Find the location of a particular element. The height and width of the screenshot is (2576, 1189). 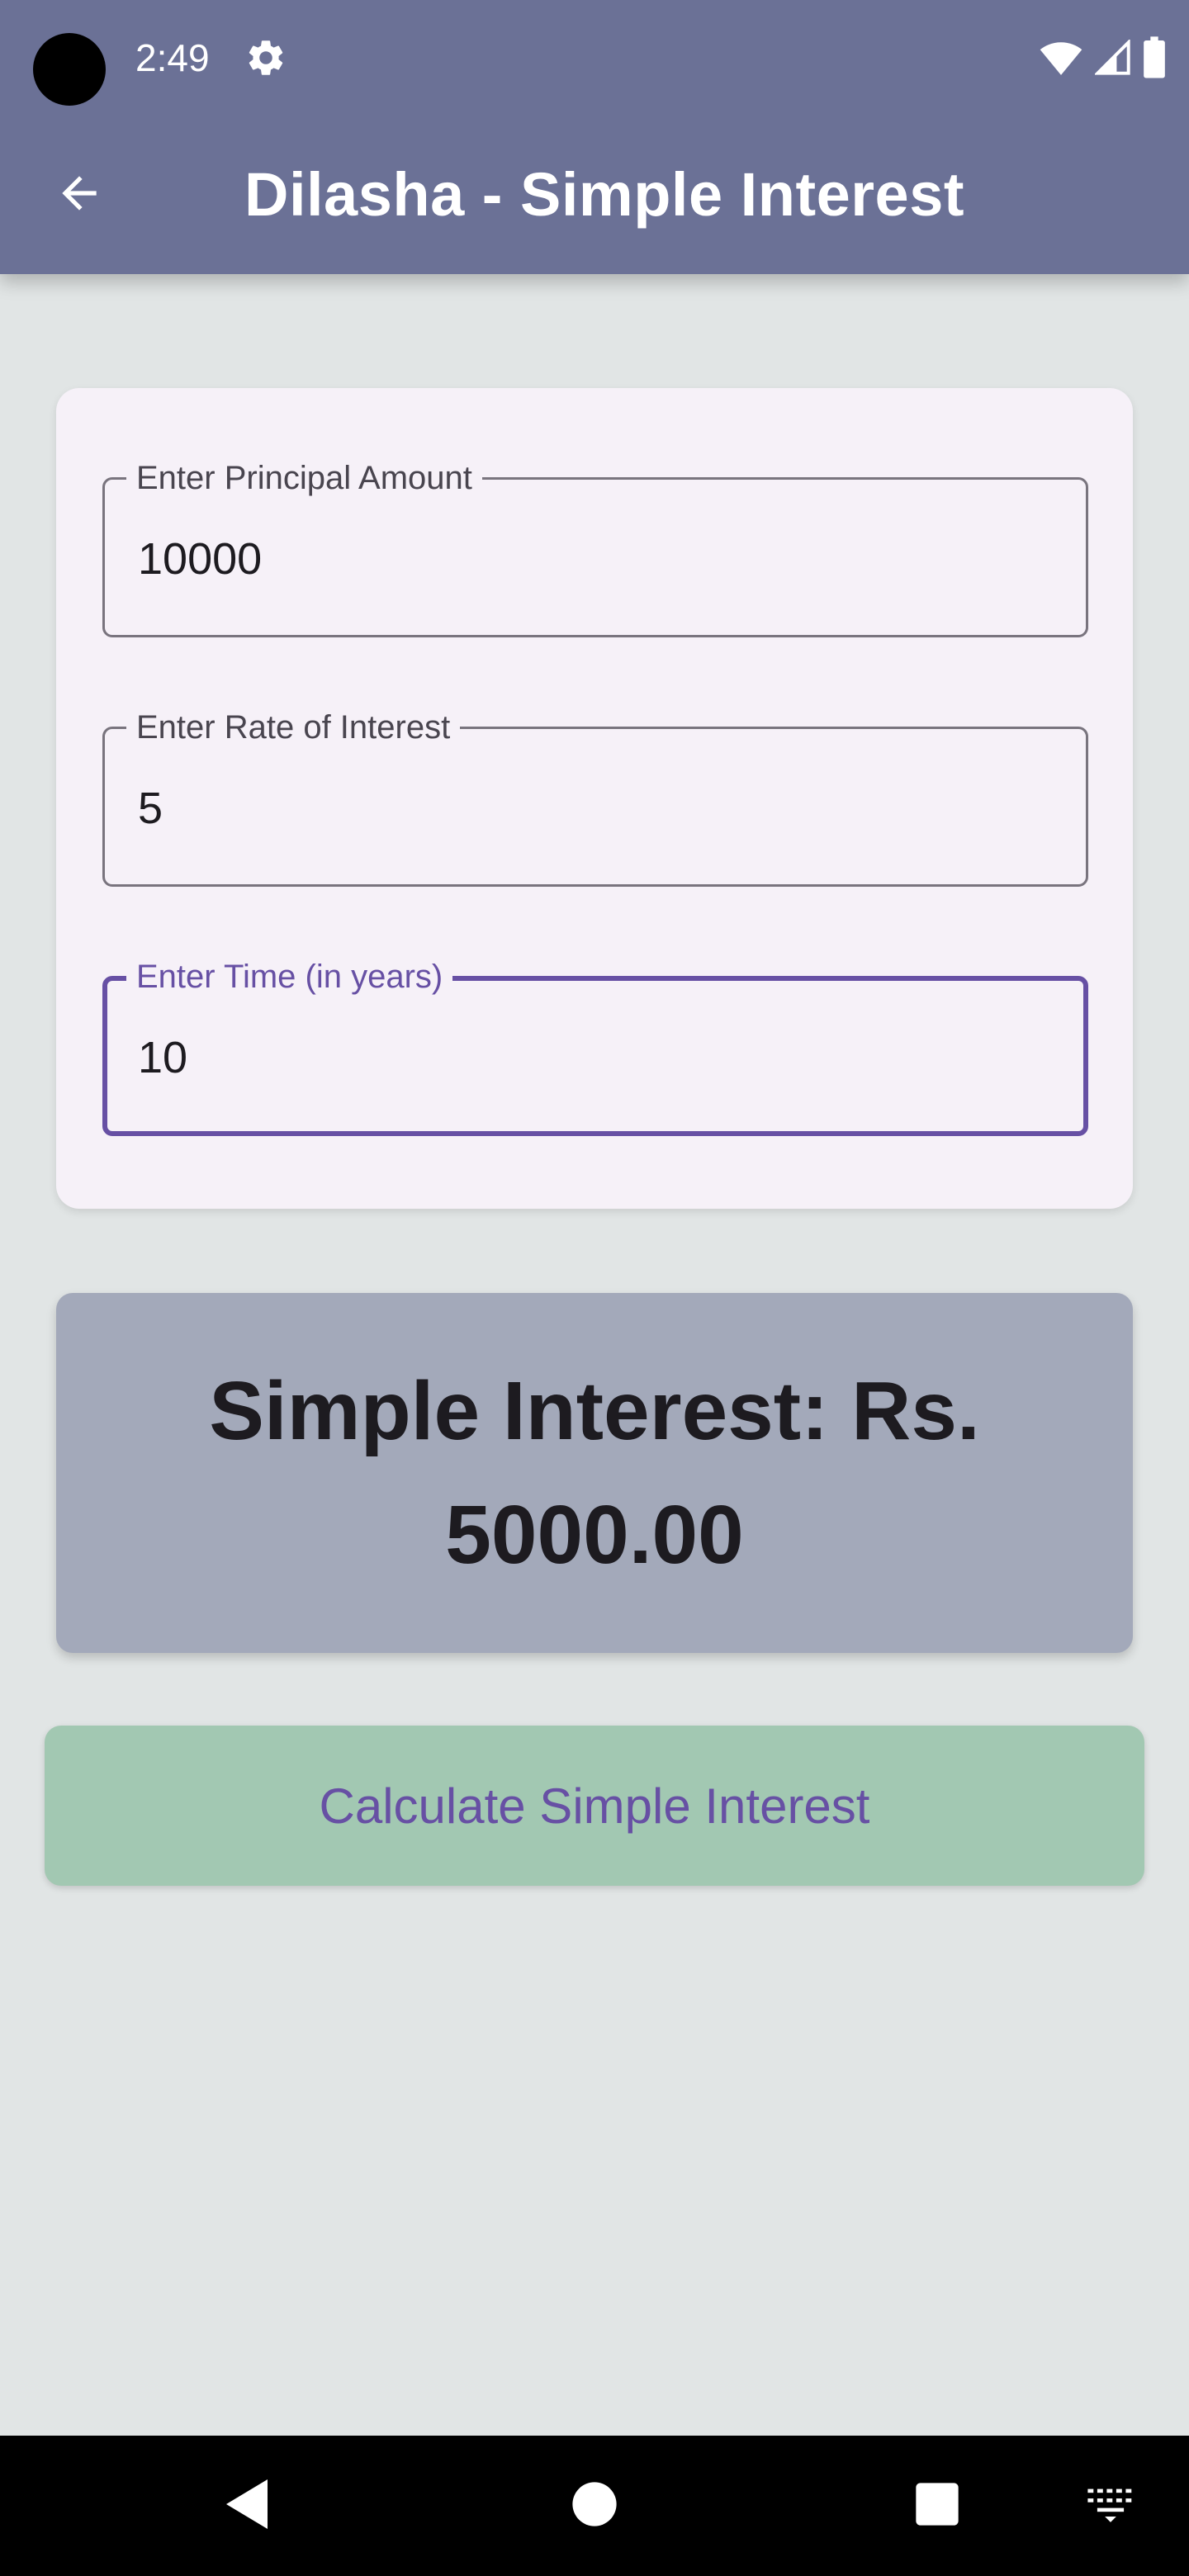

home-circle-icon is located at coordinates (594, 2506).